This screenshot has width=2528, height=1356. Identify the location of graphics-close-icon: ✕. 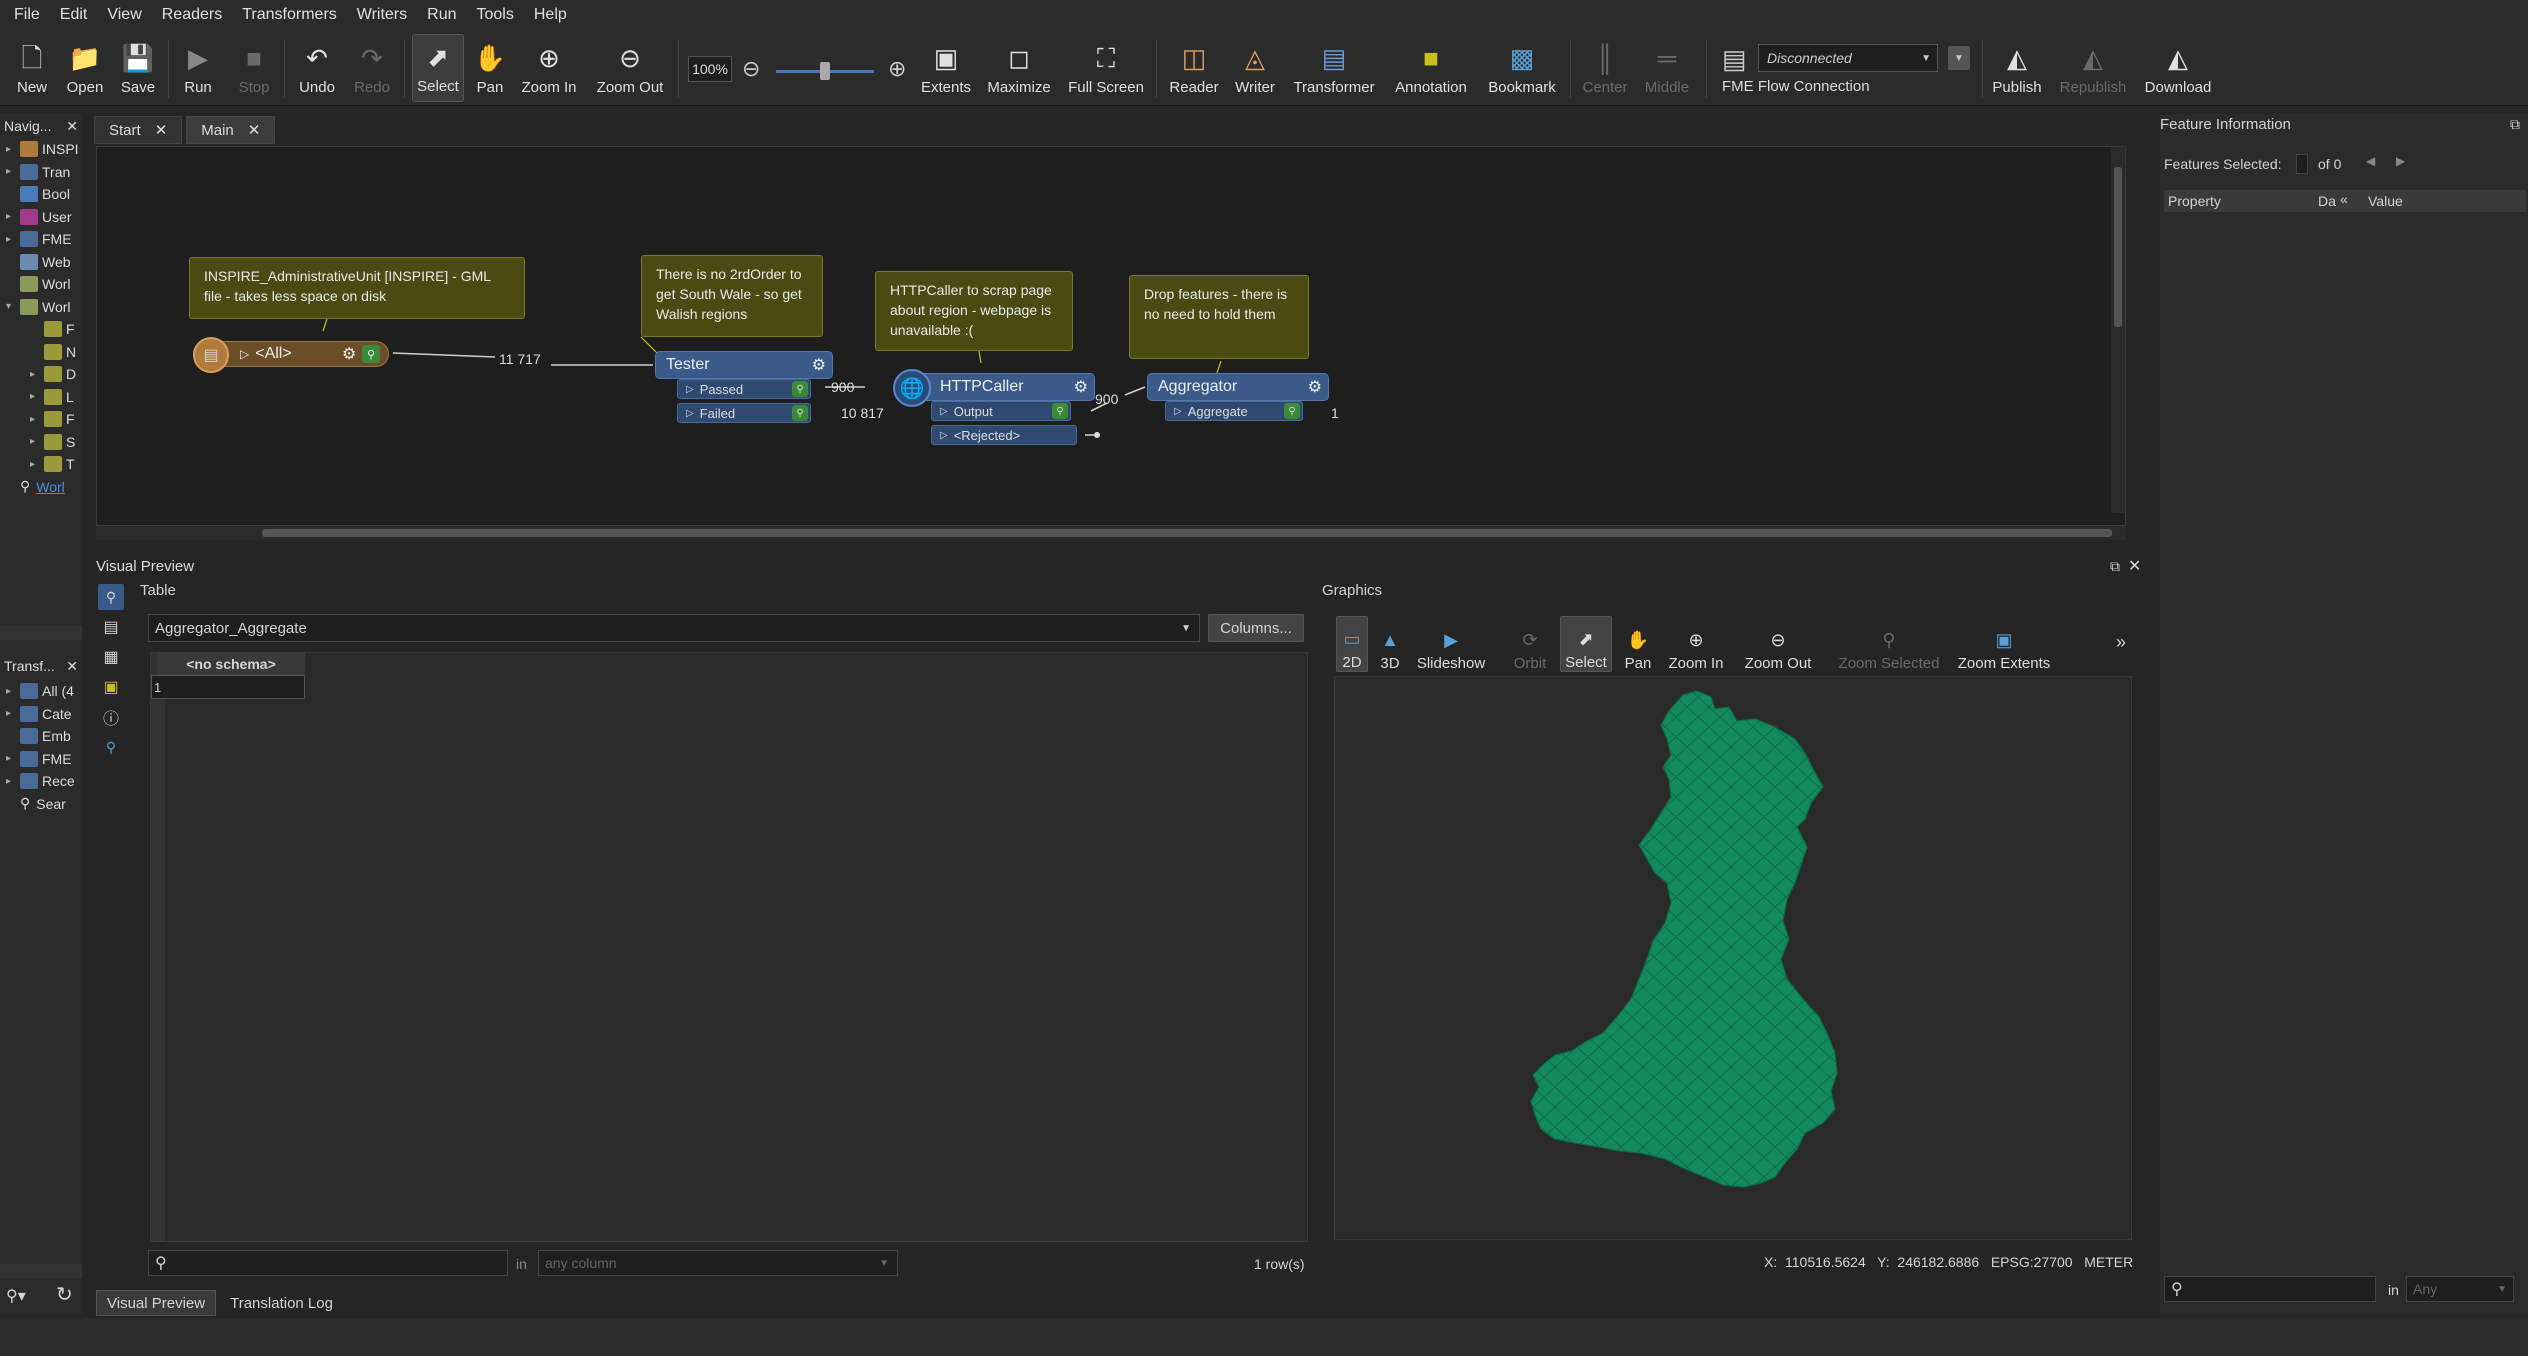
(2134, 566).